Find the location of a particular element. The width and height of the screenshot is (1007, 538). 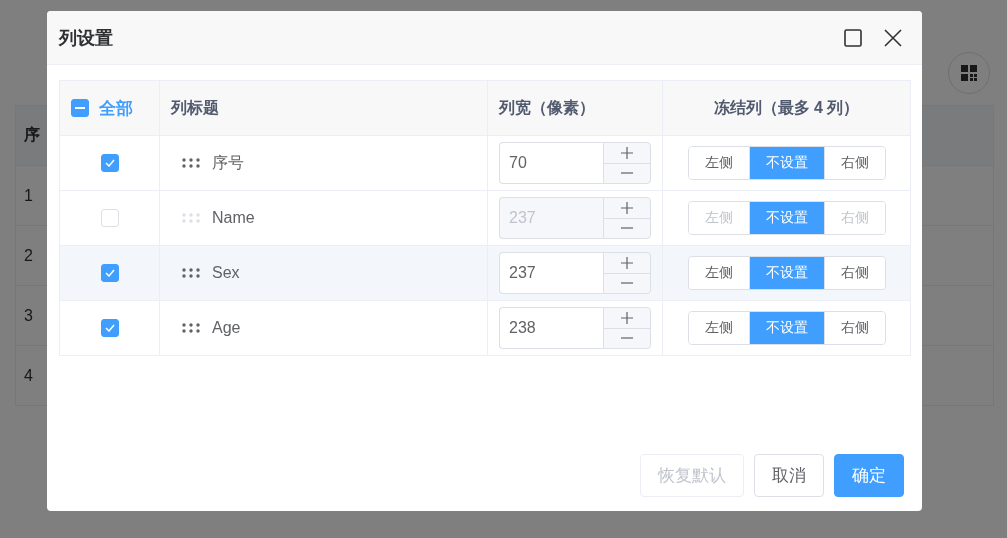

width-input: 237 is located at coordinates (551, 273).